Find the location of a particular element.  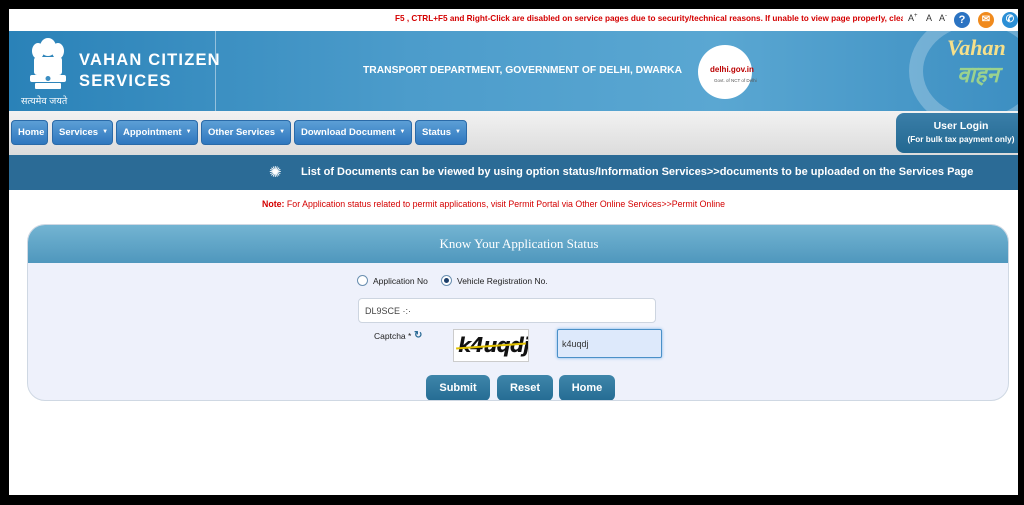

user-login-button: User Login (For bulk tax payment only) is located at coordinates (957, 133).